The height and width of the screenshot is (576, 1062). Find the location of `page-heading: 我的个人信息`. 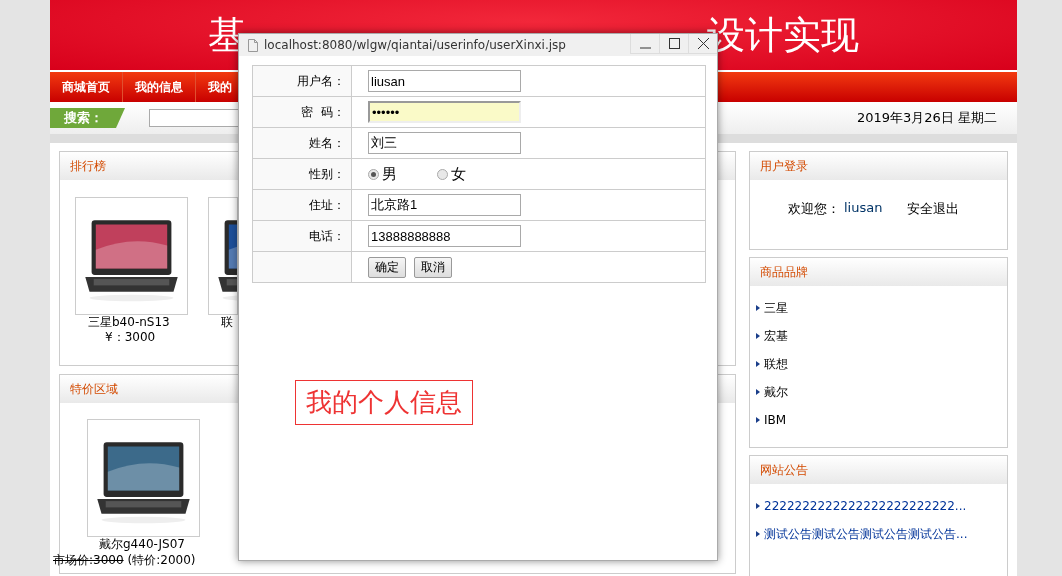

page-heading: 我的个人信息 is located at coordinates (384, 402).